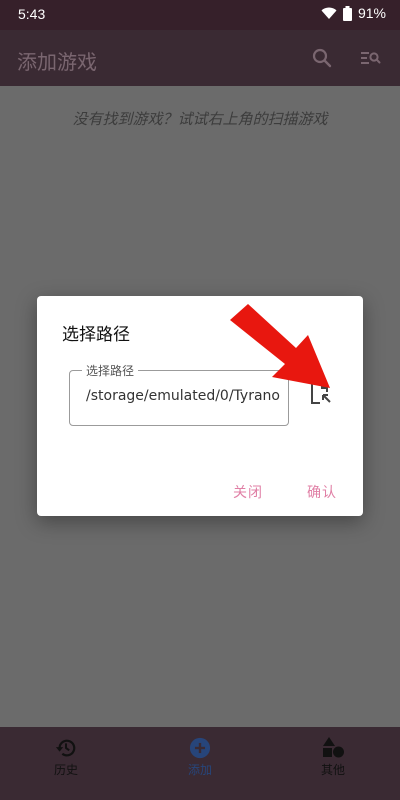 The height and width of the screenshot is (800, 400). What do you see at coordinates (333, 747) in the screenshot?
I see `shapes-icon` at bounding box center [333, 747].